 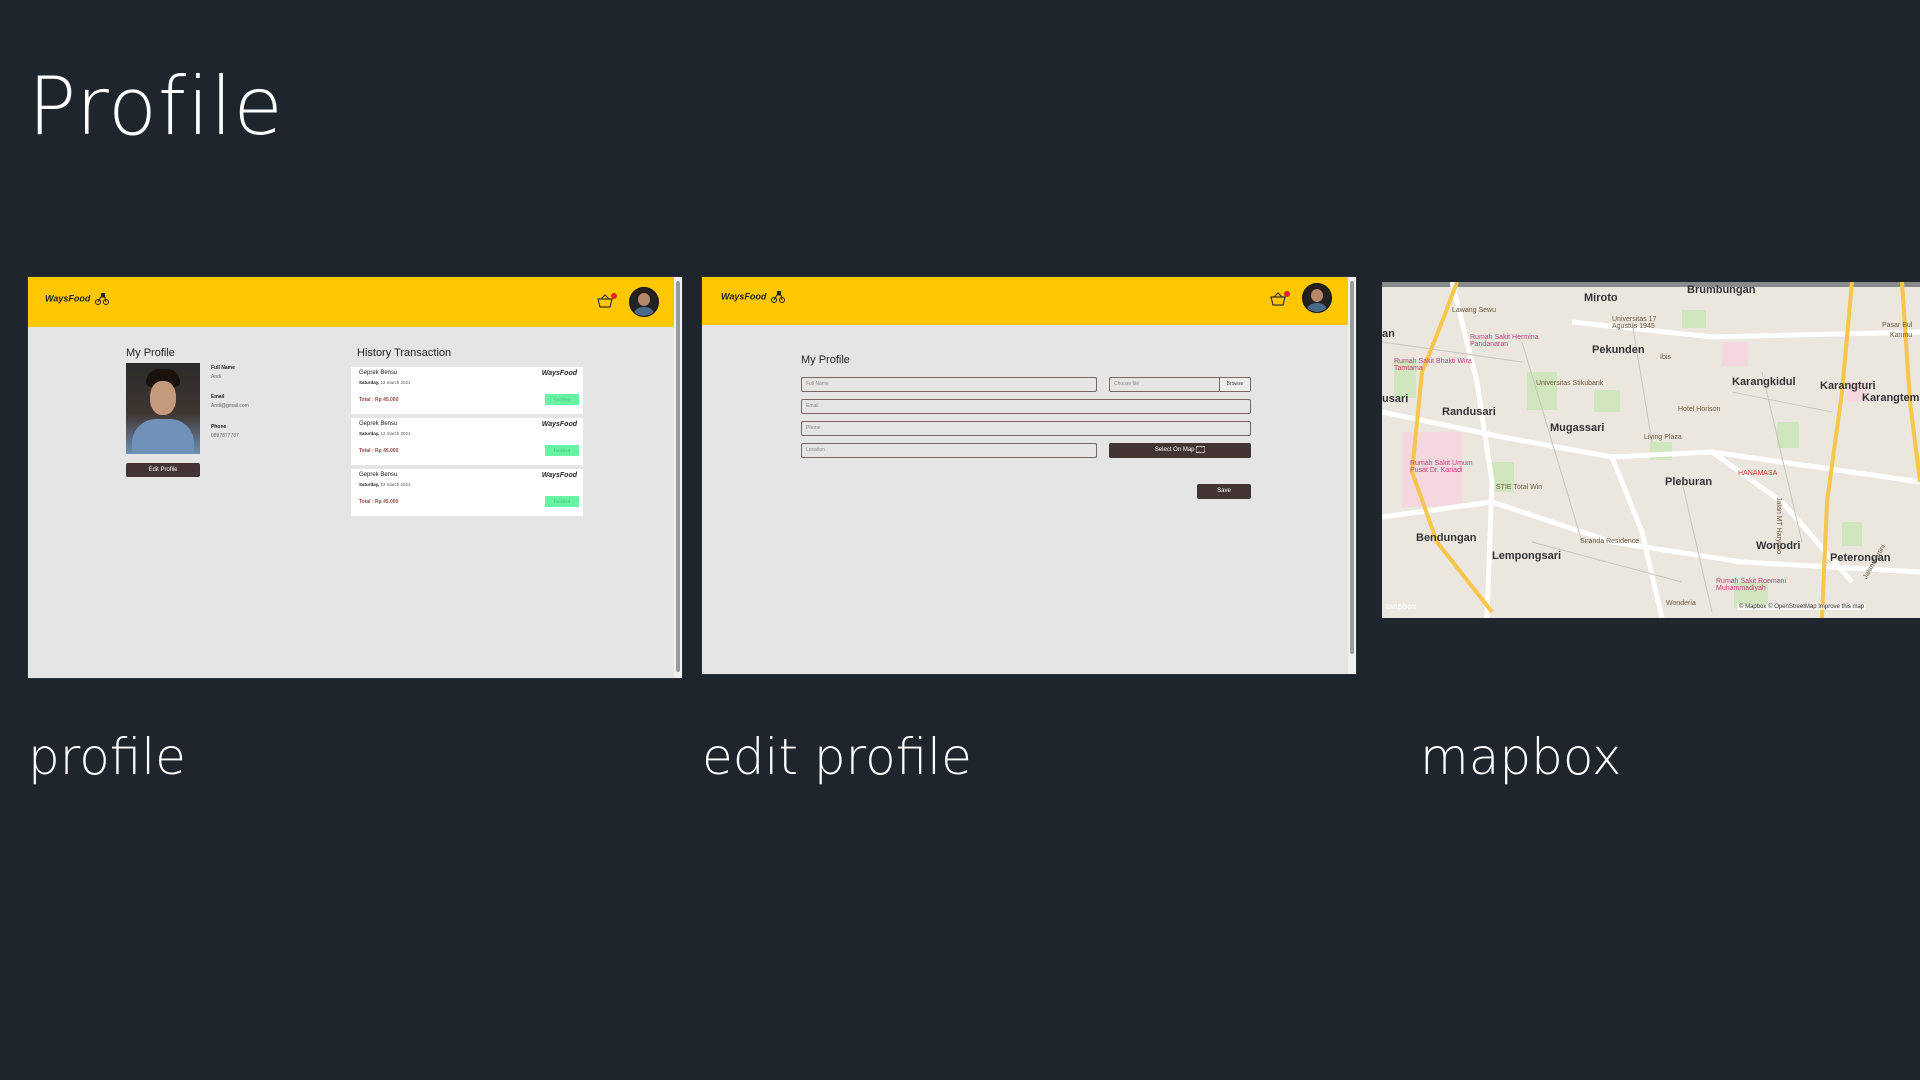 I want to click on my-profile-title: My Profile, so click(x=150, y=353).